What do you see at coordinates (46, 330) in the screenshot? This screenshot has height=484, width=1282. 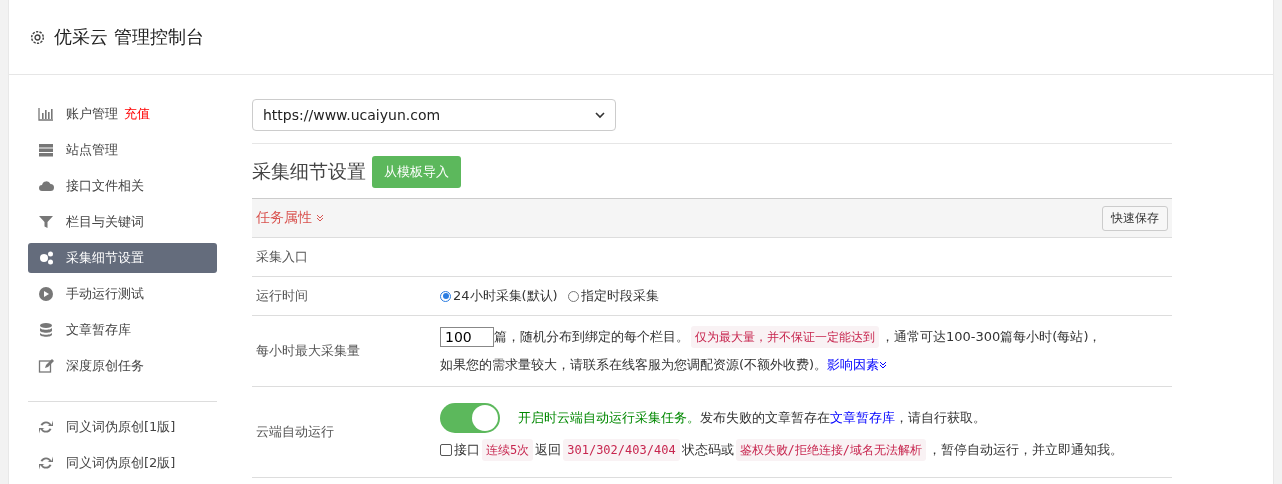 I see `database-icon` at bounding box center [46, 330].